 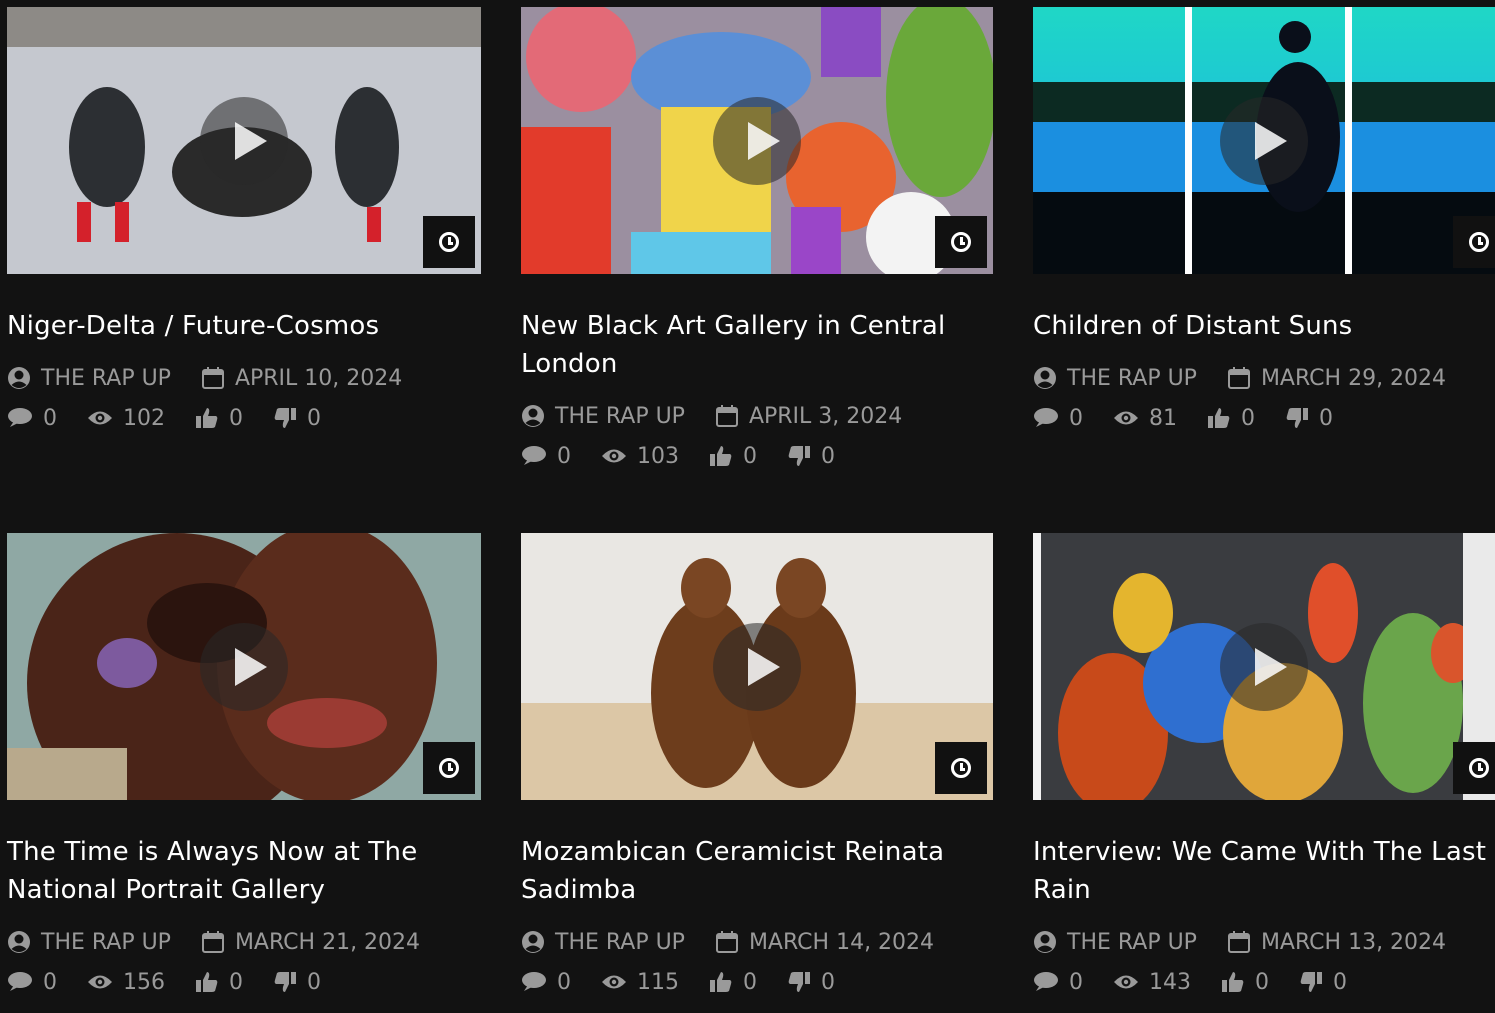 What do you see at coordinates (318, 378) in the screenshot?
I see `date-text: APRIL 10, 2024` at bounding box center [318, 378].